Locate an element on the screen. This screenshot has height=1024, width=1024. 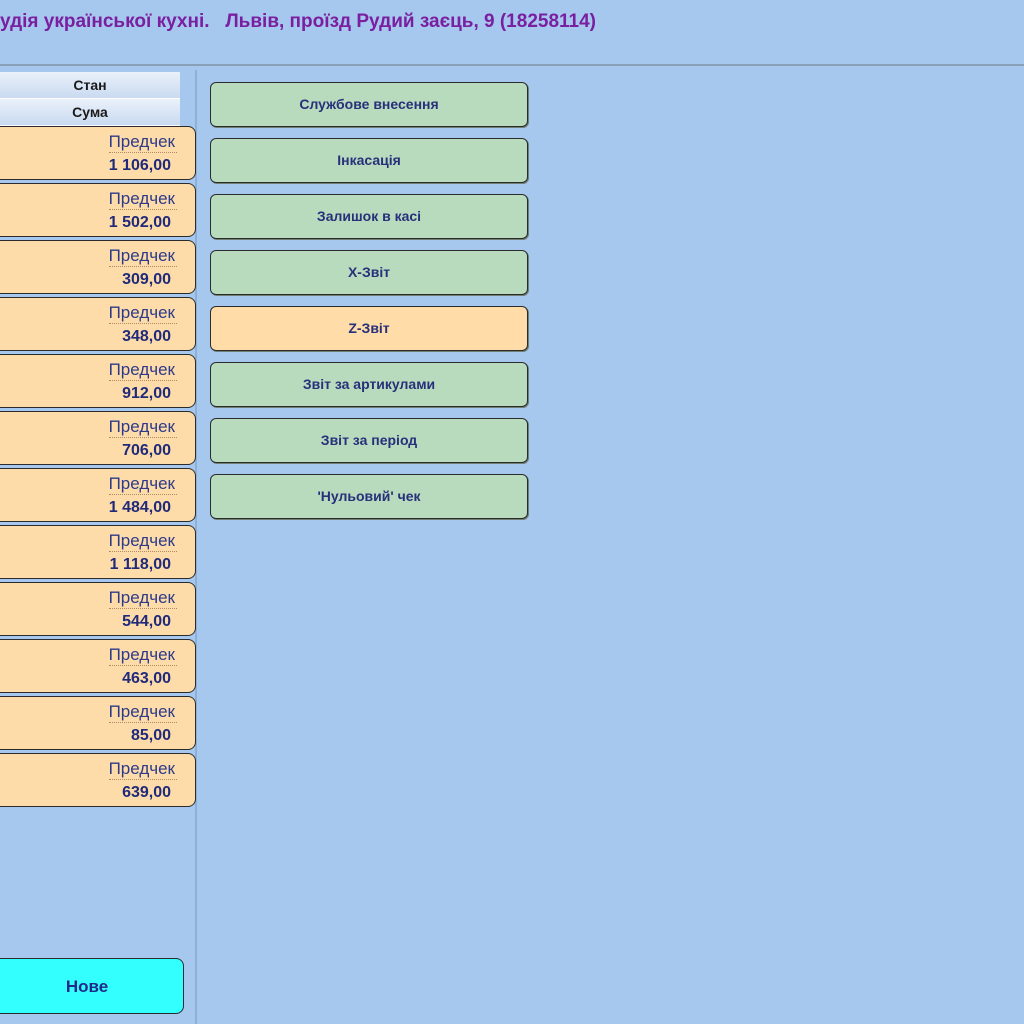
order-card: Предчек 463,00 is located at coordinates (98, 666).